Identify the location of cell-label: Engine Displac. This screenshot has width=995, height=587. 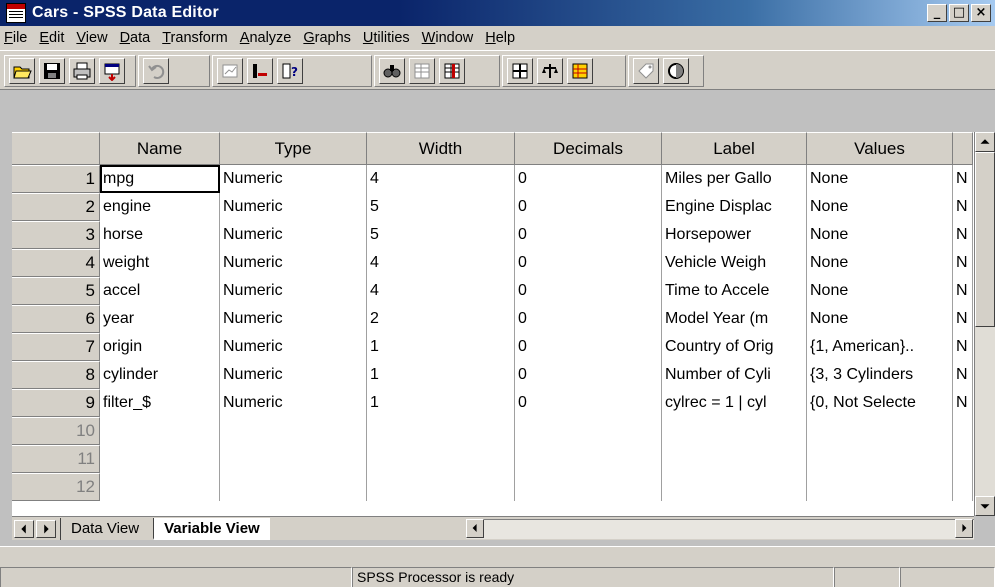
(734, 207).